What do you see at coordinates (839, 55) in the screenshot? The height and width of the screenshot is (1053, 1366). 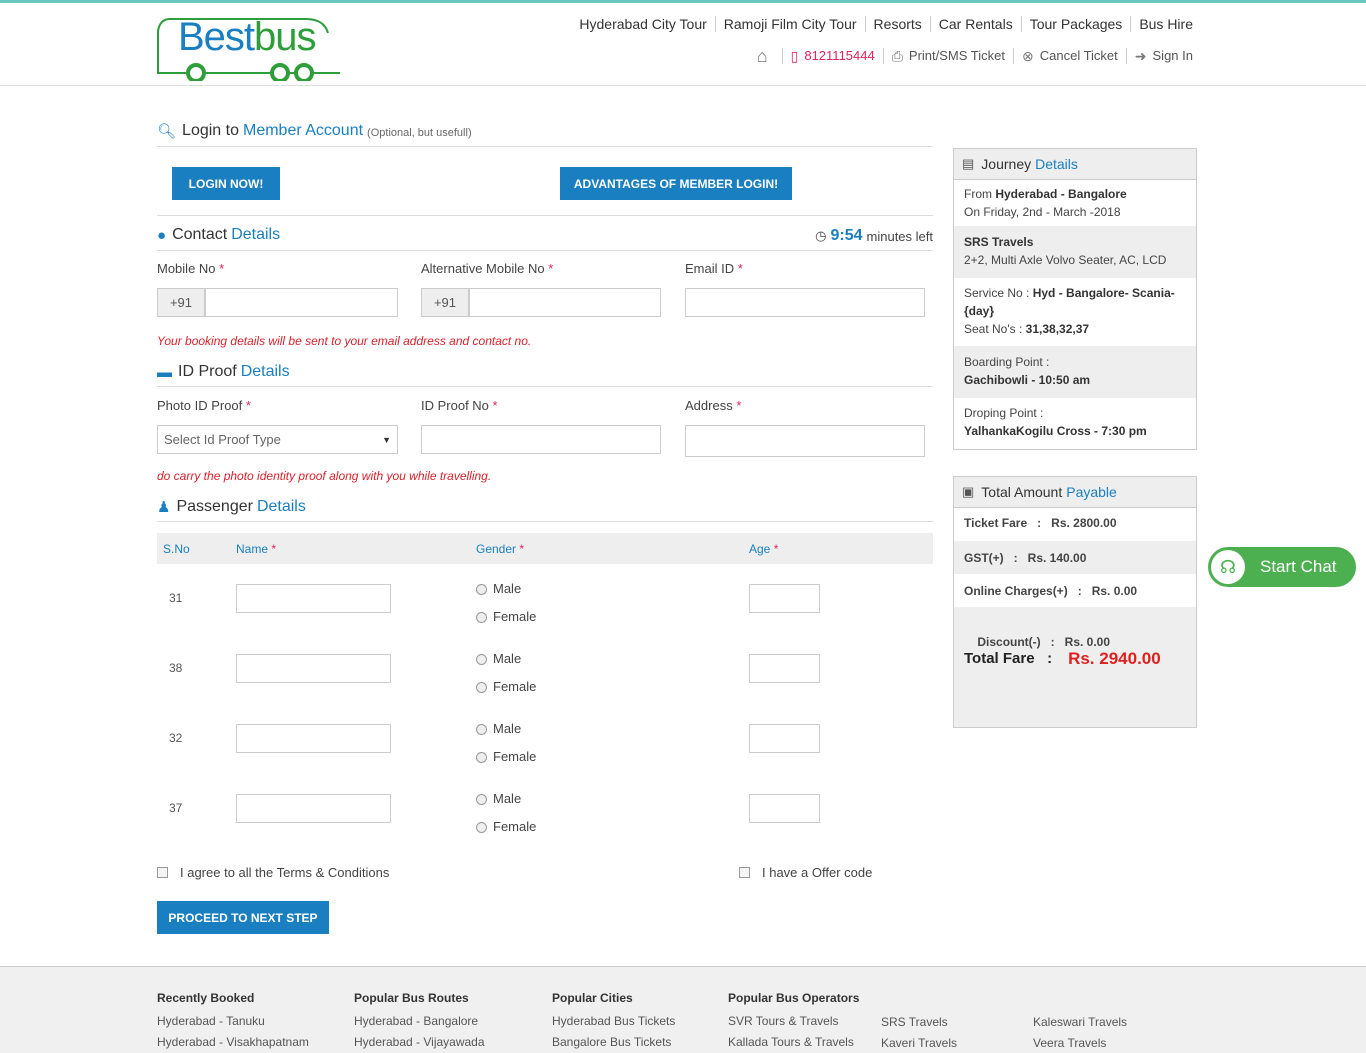 I see `phone-number: 8121115444` at bounding box center [839, 55].